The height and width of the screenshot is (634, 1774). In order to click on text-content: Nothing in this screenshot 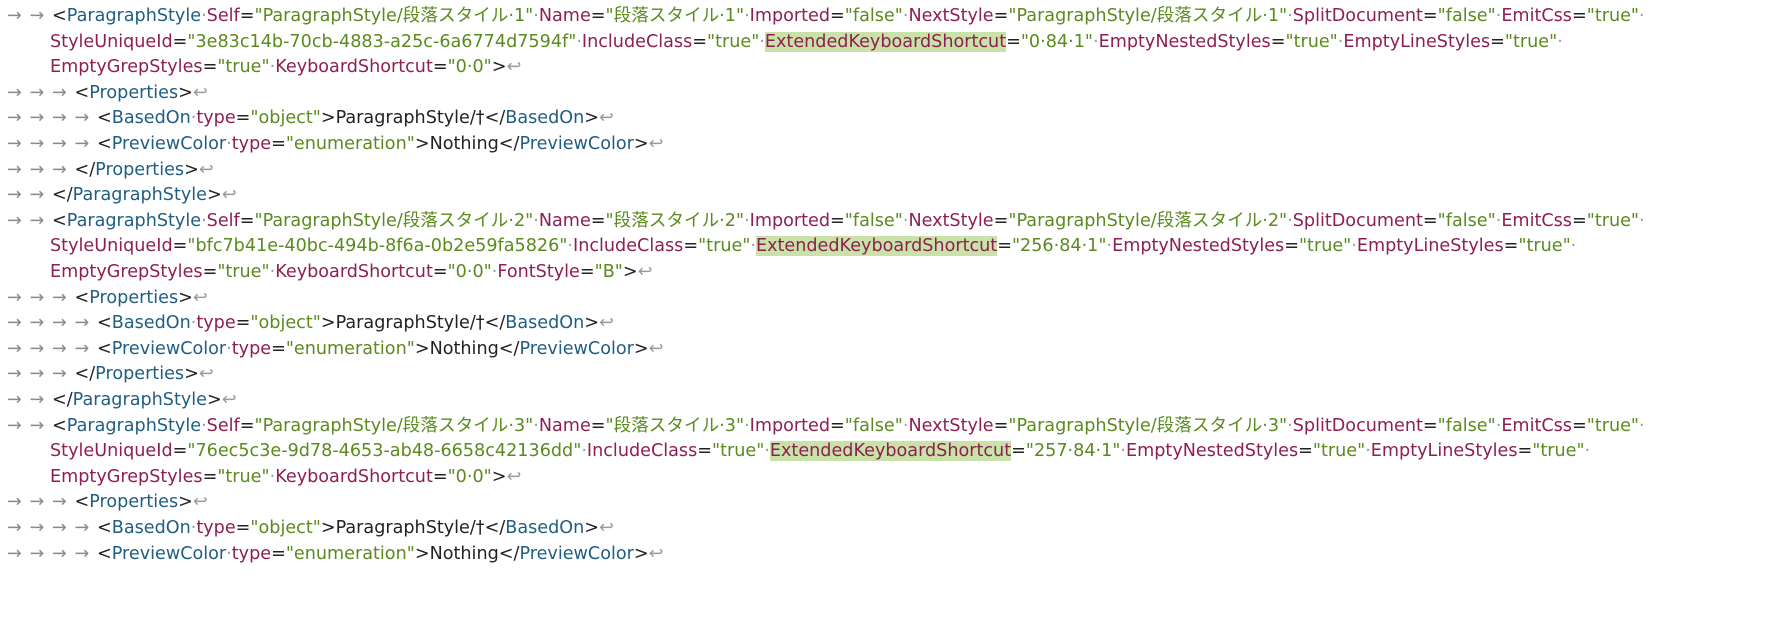, I will do `click(464, 144)`.